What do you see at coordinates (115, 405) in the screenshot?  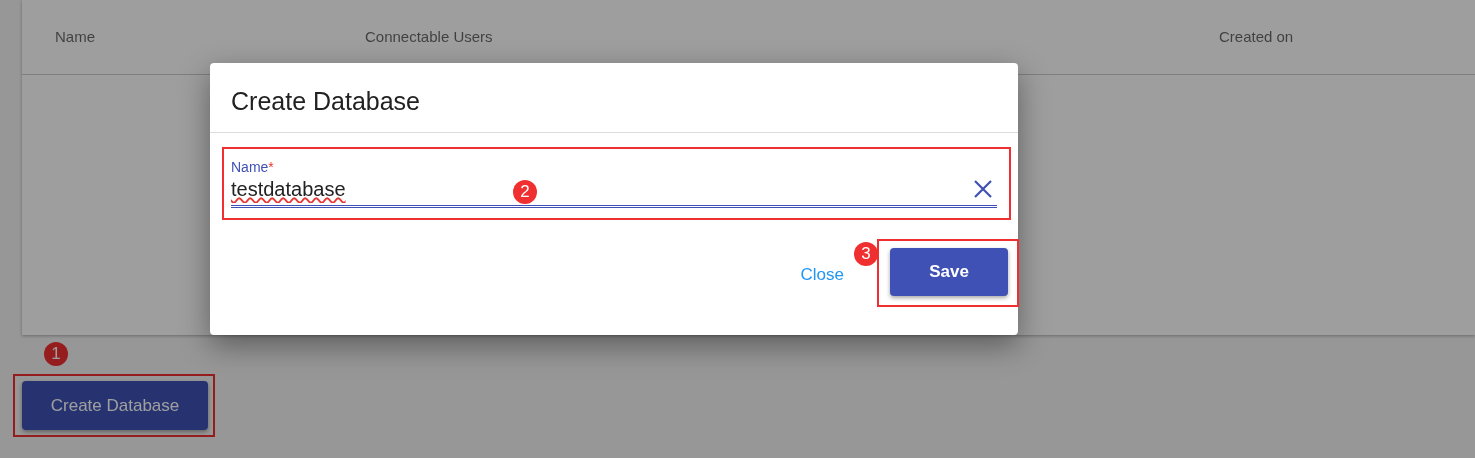 I see `create-database-button: Create Database` at bounding box center [115, 405].